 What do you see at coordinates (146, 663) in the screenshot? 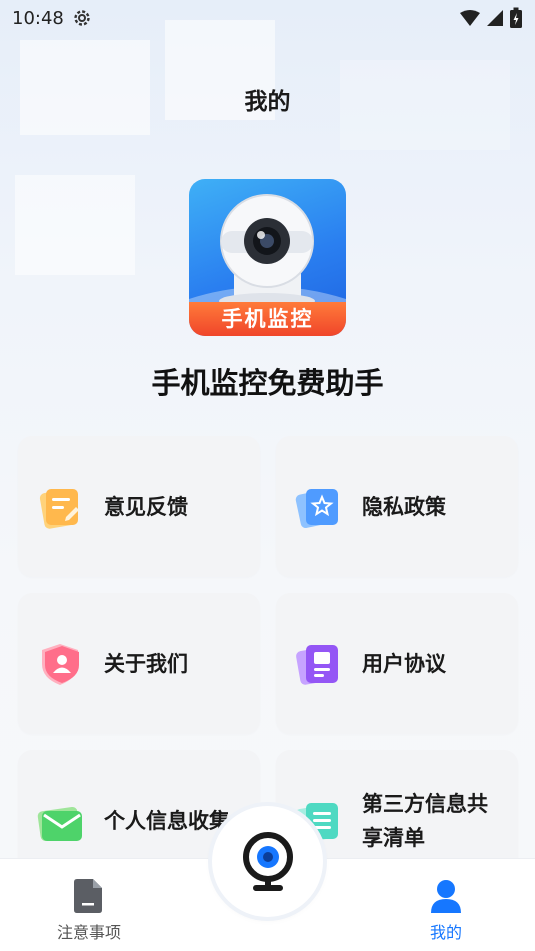
I see `about-us-label: 关于我们` at bounding box center [146, 663].